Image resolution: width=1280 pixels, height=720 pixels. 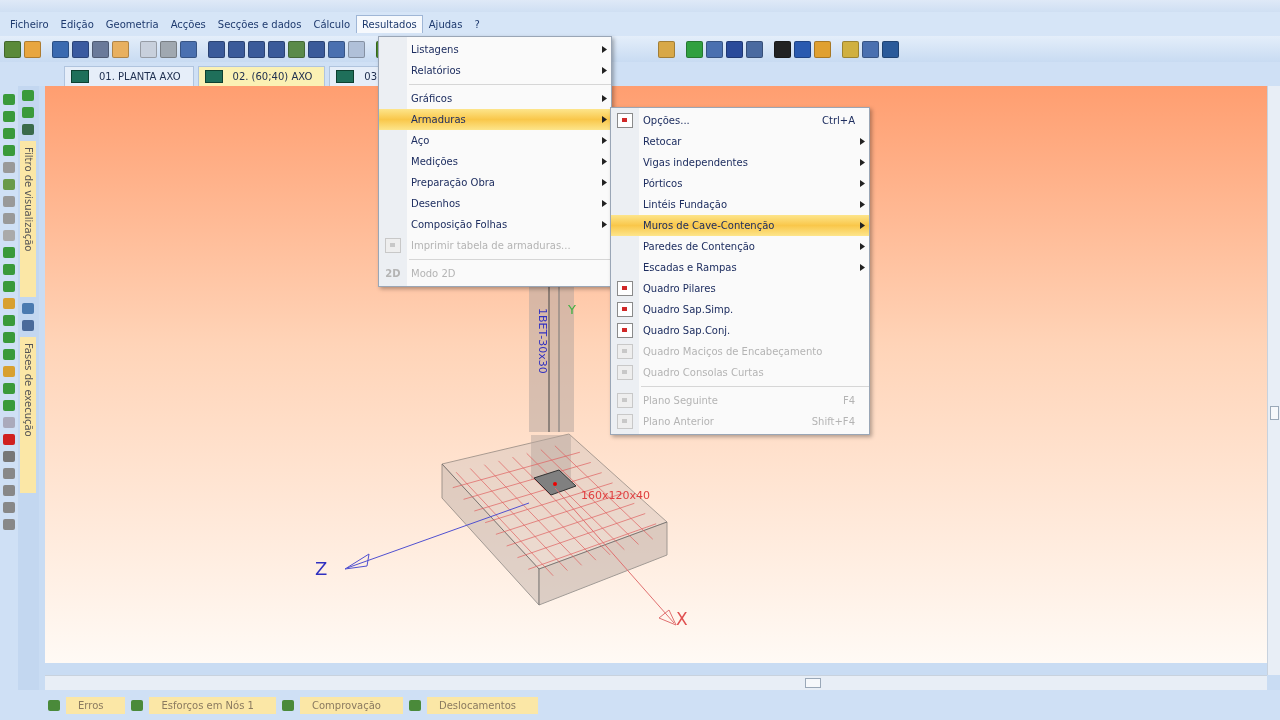 I want to click on menu-bar-item: Acções, so click(x=188, y=24).